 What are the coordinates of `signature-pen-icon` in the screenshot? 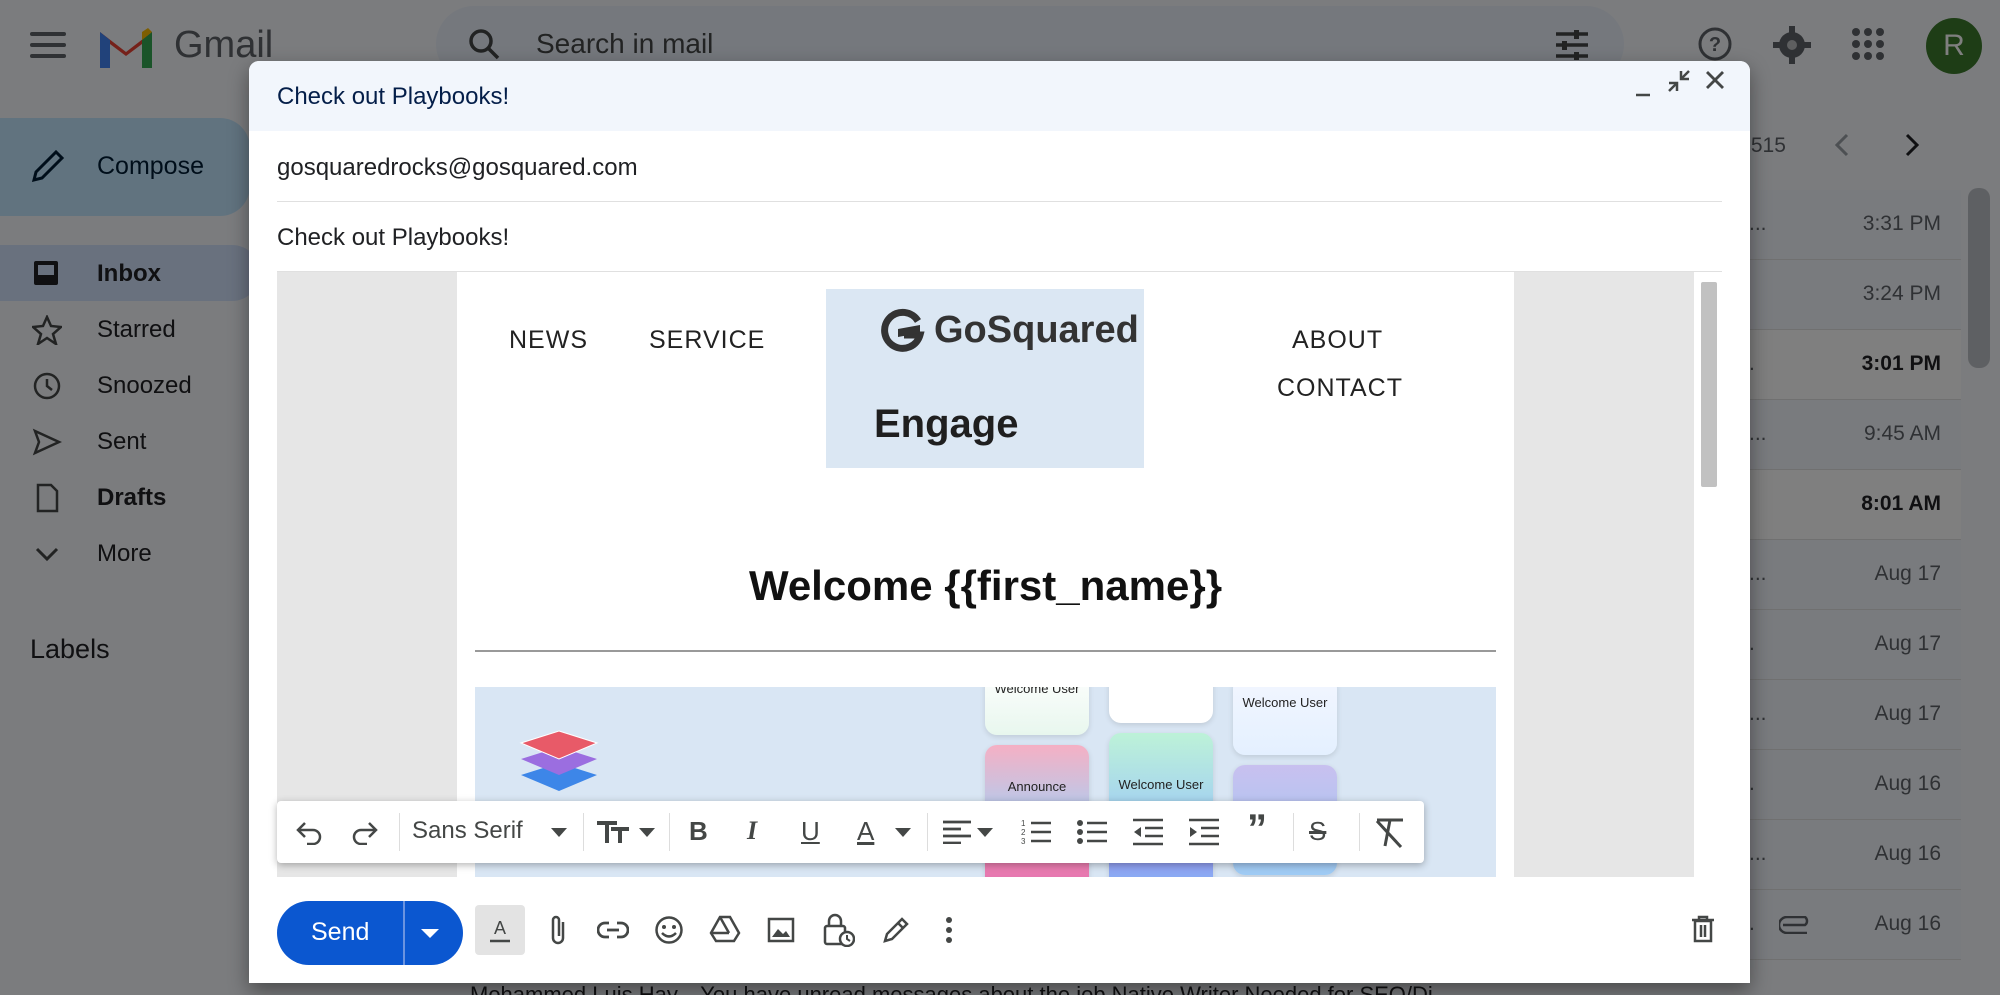 It's located at (896, 930).